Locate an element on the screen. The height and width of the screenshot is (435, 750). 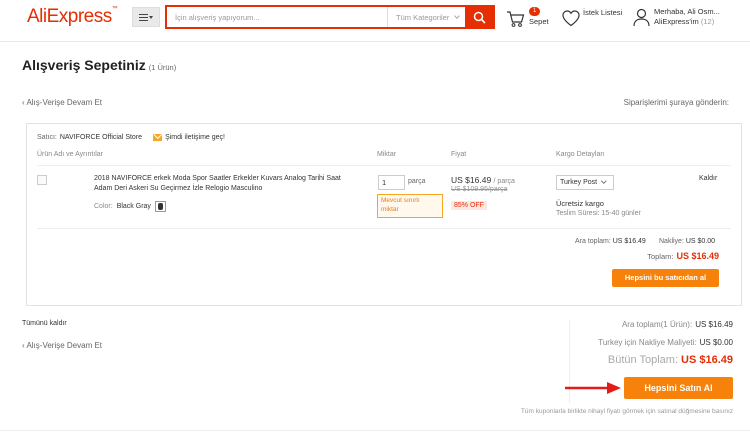
cart-icon is located at coordinates (516, 19).